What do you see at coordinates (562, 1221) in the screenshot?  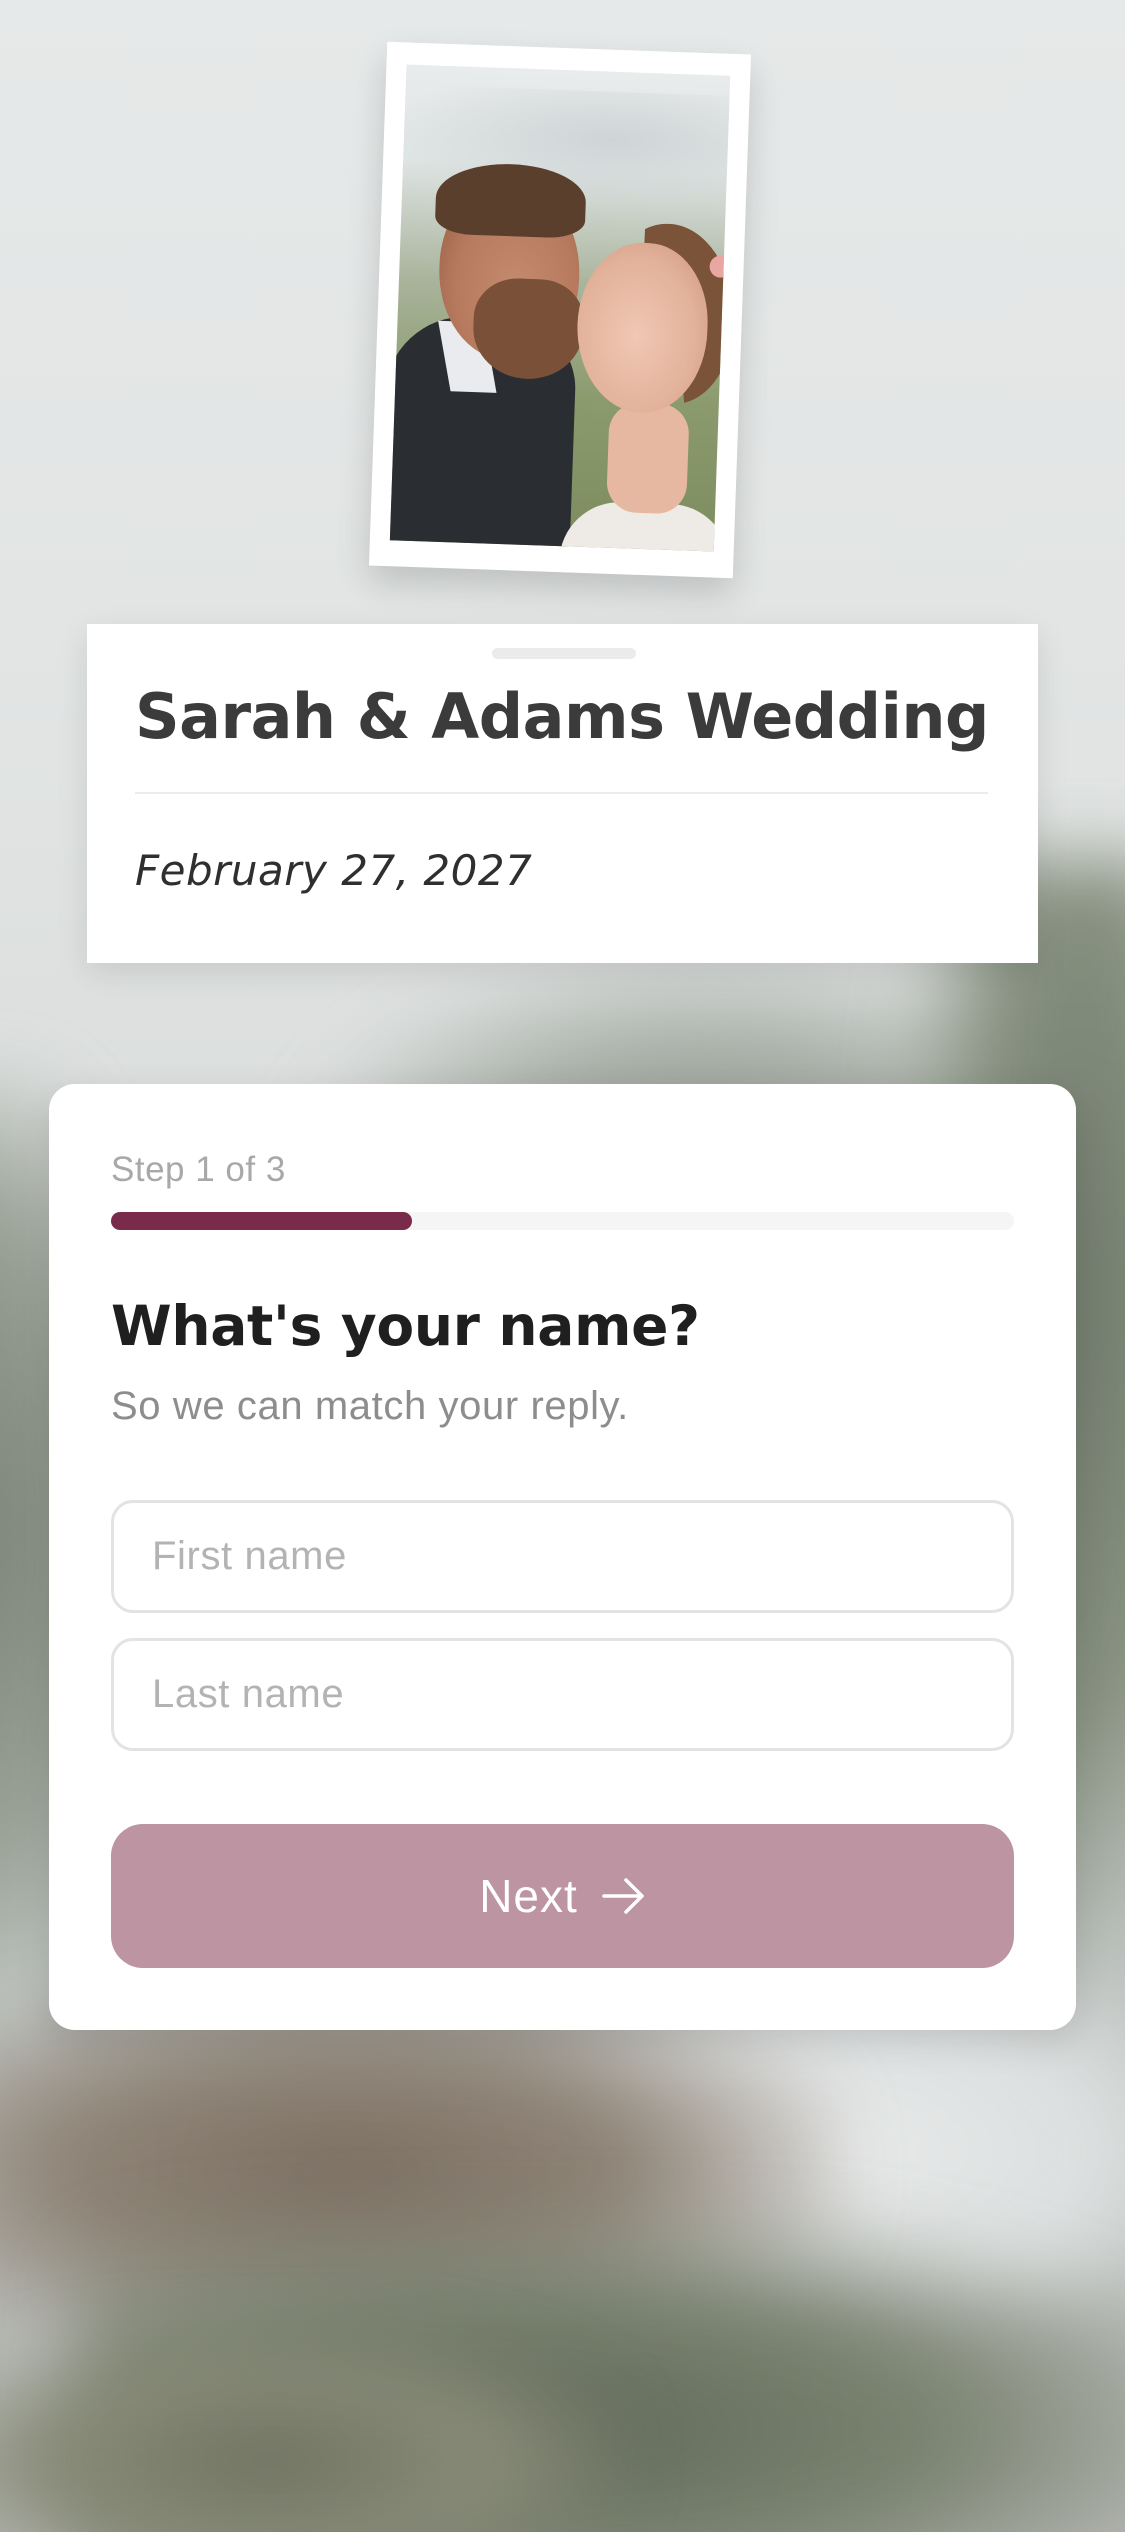 I see `progress-bar` at bounding box center [562, 1221].